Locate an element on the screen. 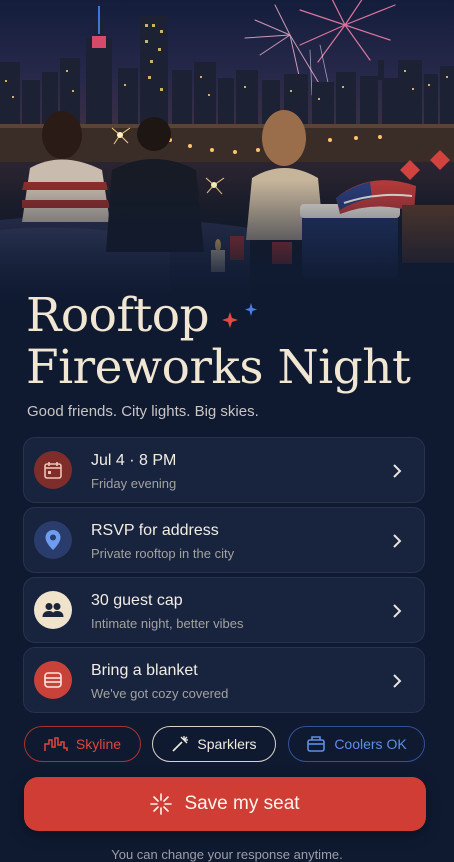  chip-skyline: Skyline is located at coordinates (82, 744).